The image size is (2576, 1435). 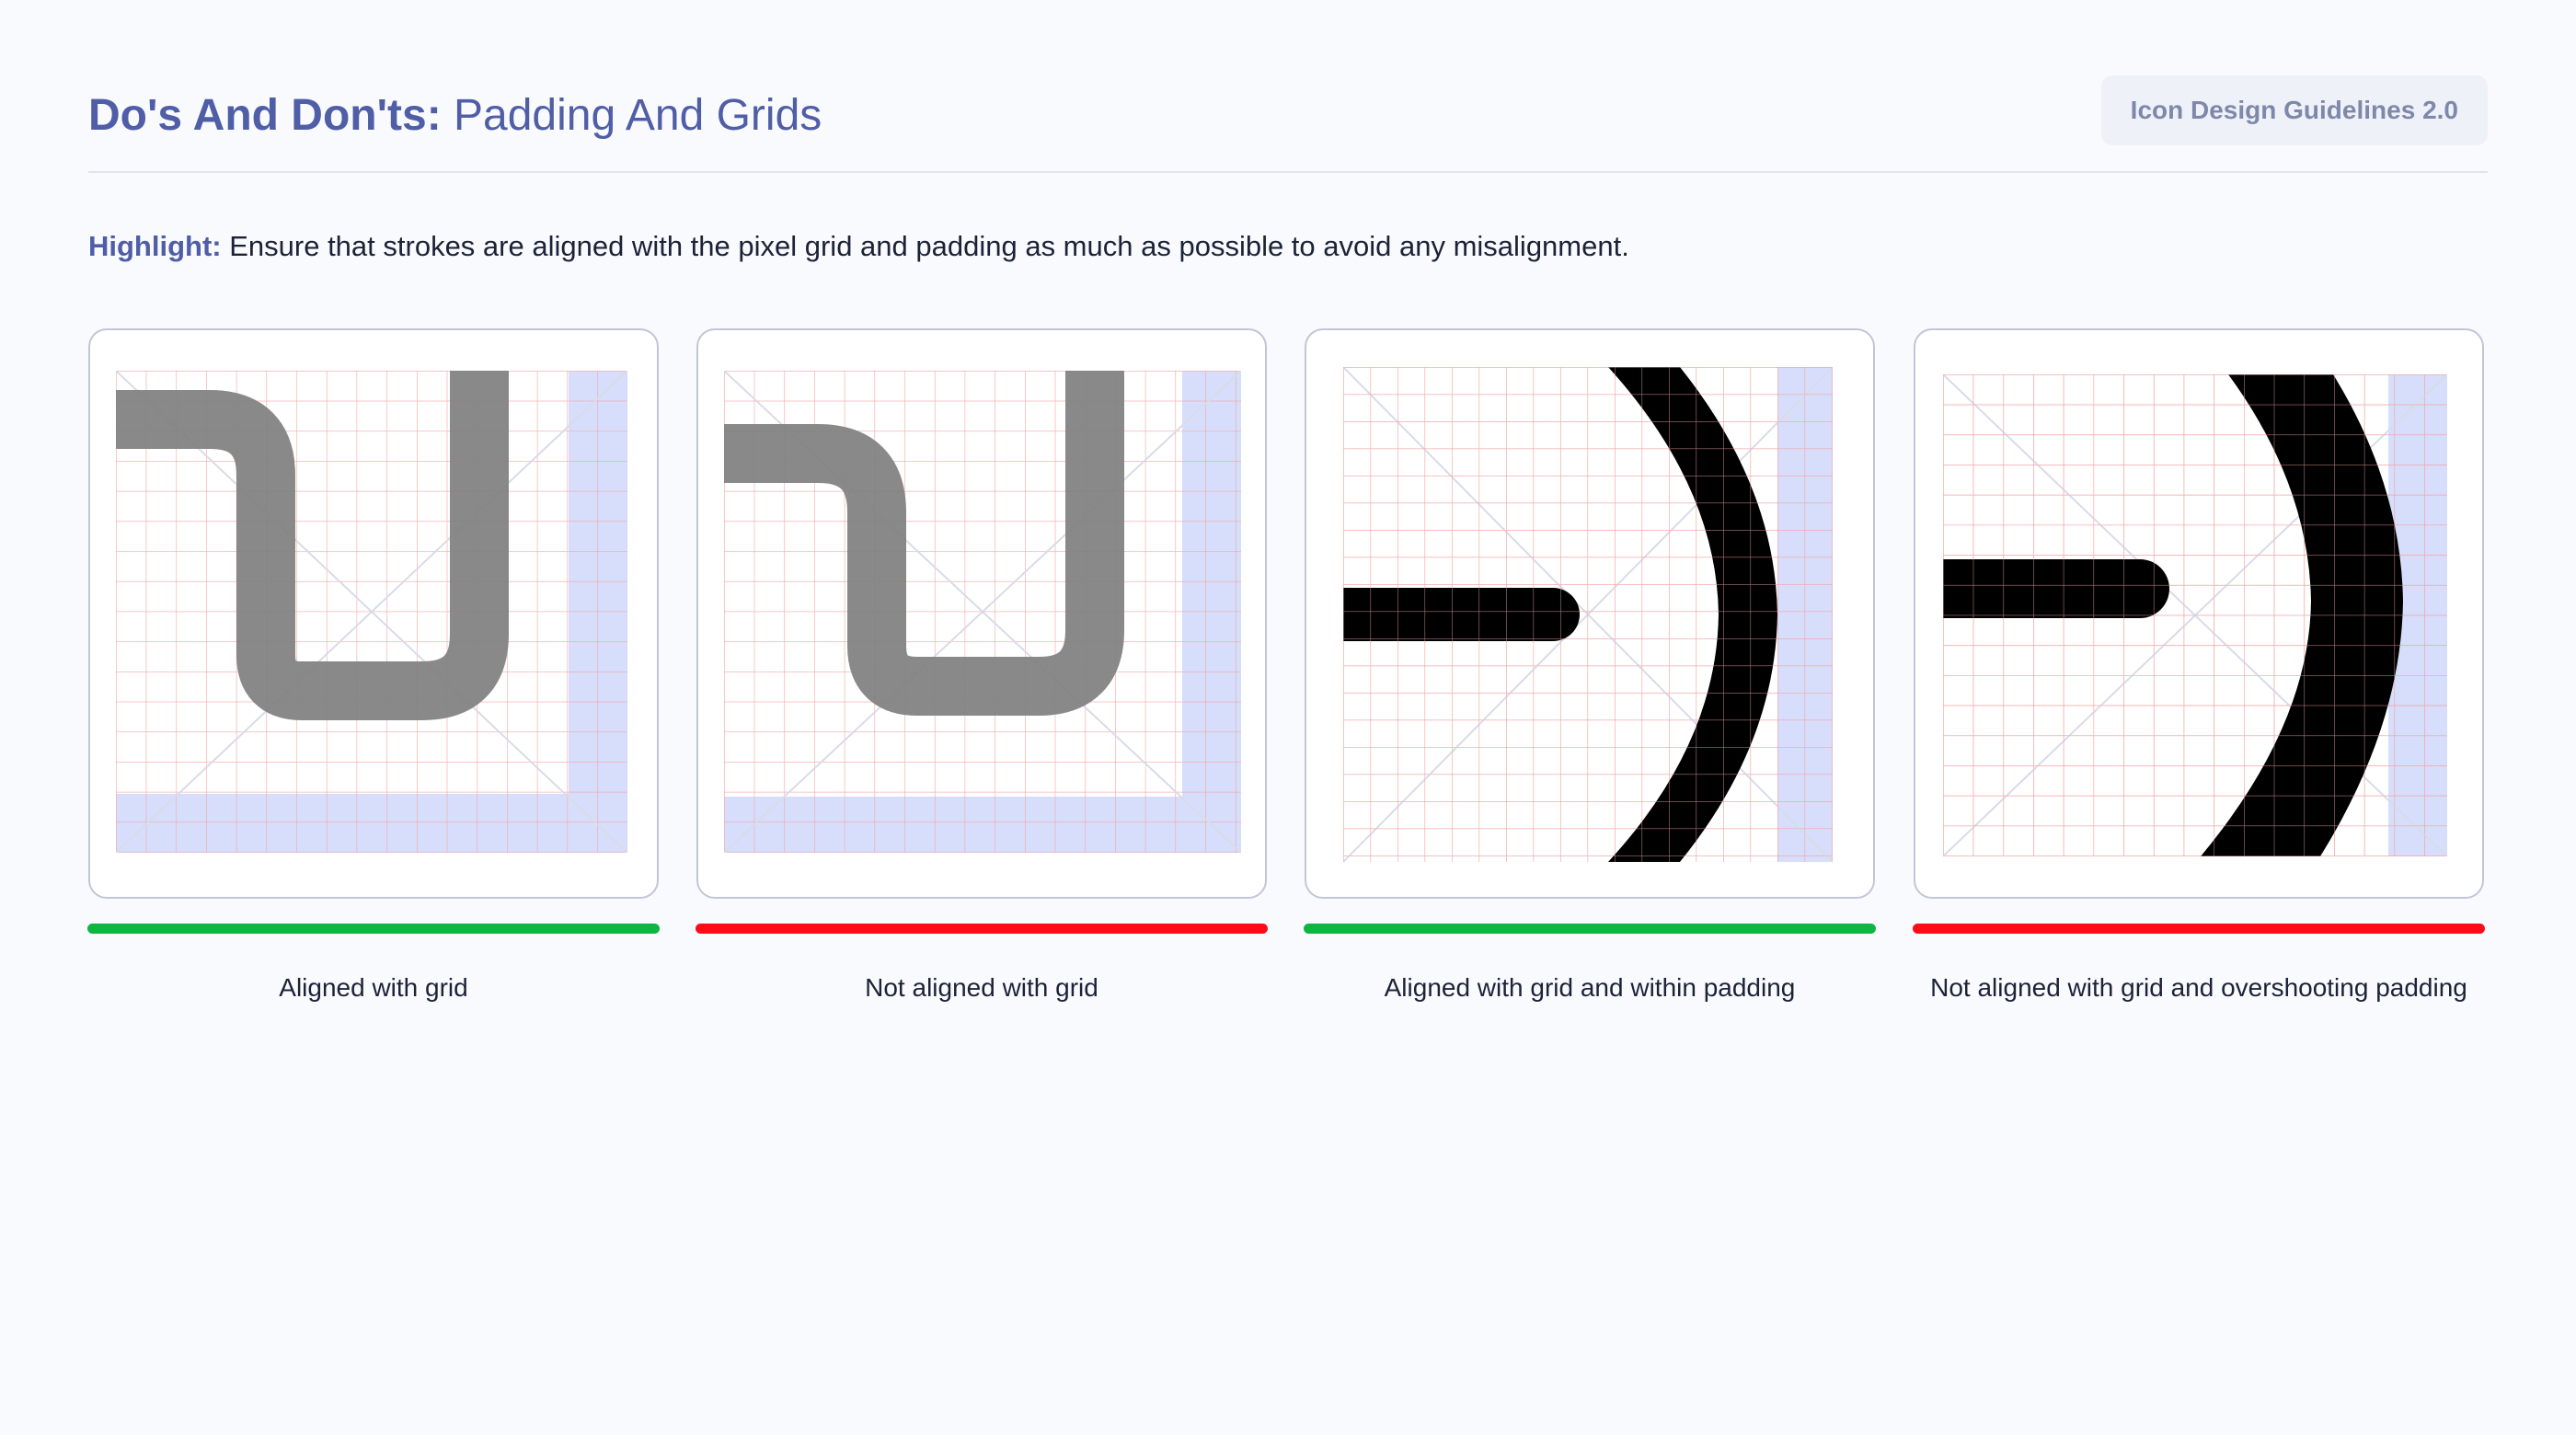 What do you see at coordinates (2294, 110) in the screenshot?
I see `guidelines-badge: Icon Design Guidelines 2.0` at bounding box center [2294, 110].